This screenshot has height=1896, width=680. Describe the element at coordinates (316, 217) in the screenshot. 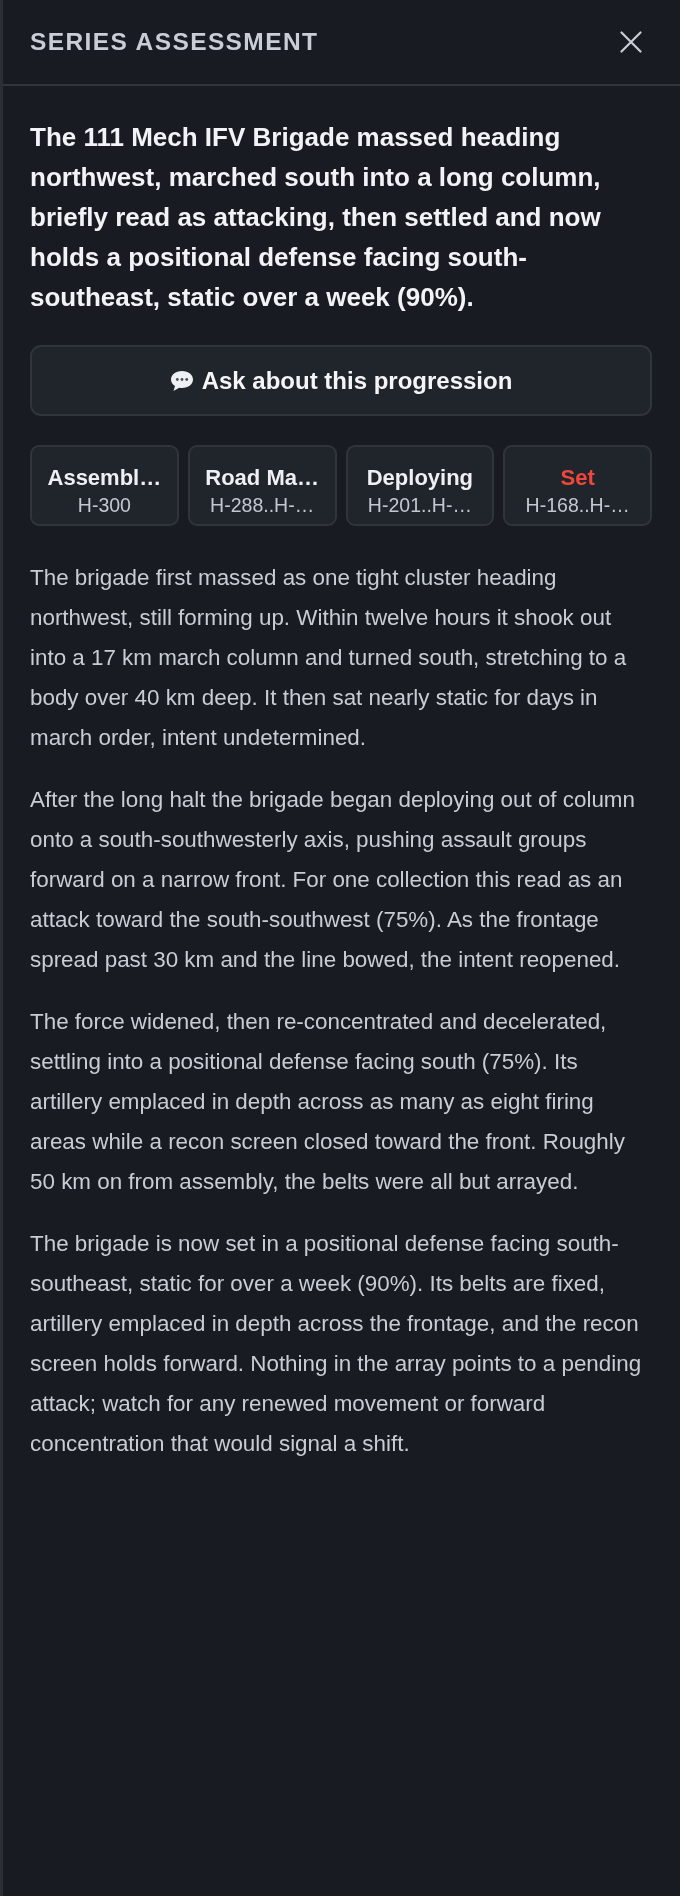

I see `summary-text: The 111 Mech IFV Brigade massed heading northwest, marched south into a long column, briefly read as attacking, then settled and now holds a positional defense facing south-southeast, static over a week (90%).` at that location.